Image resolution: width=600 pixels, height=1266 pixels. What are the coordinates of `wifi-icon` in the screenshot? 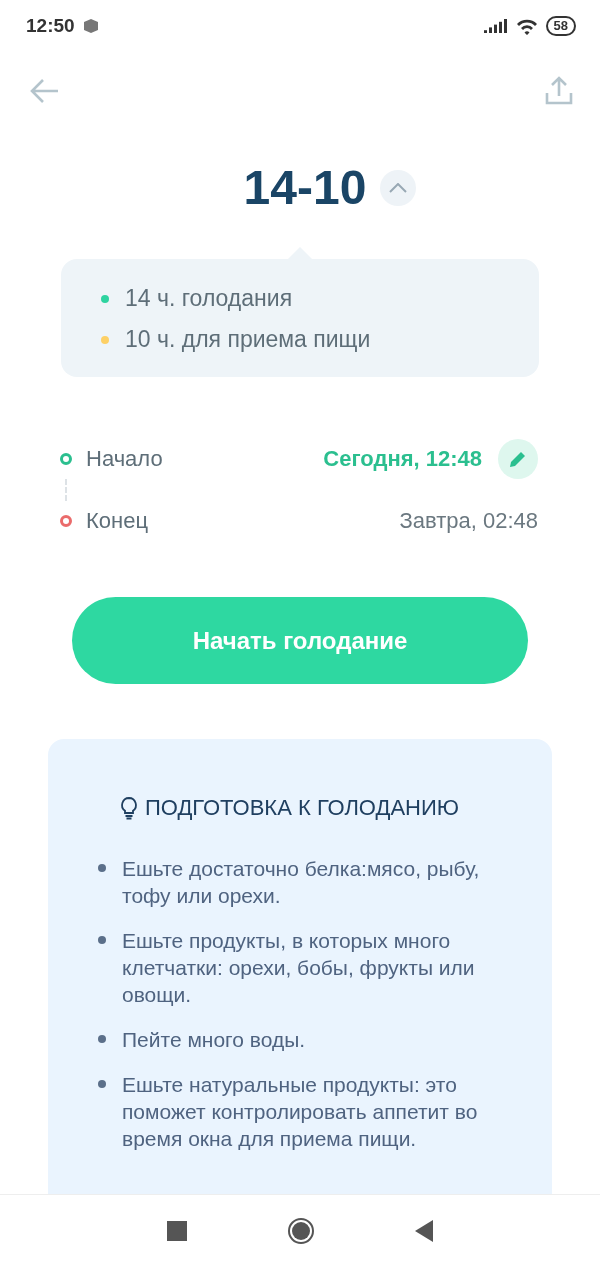 It's located at (526, 26).